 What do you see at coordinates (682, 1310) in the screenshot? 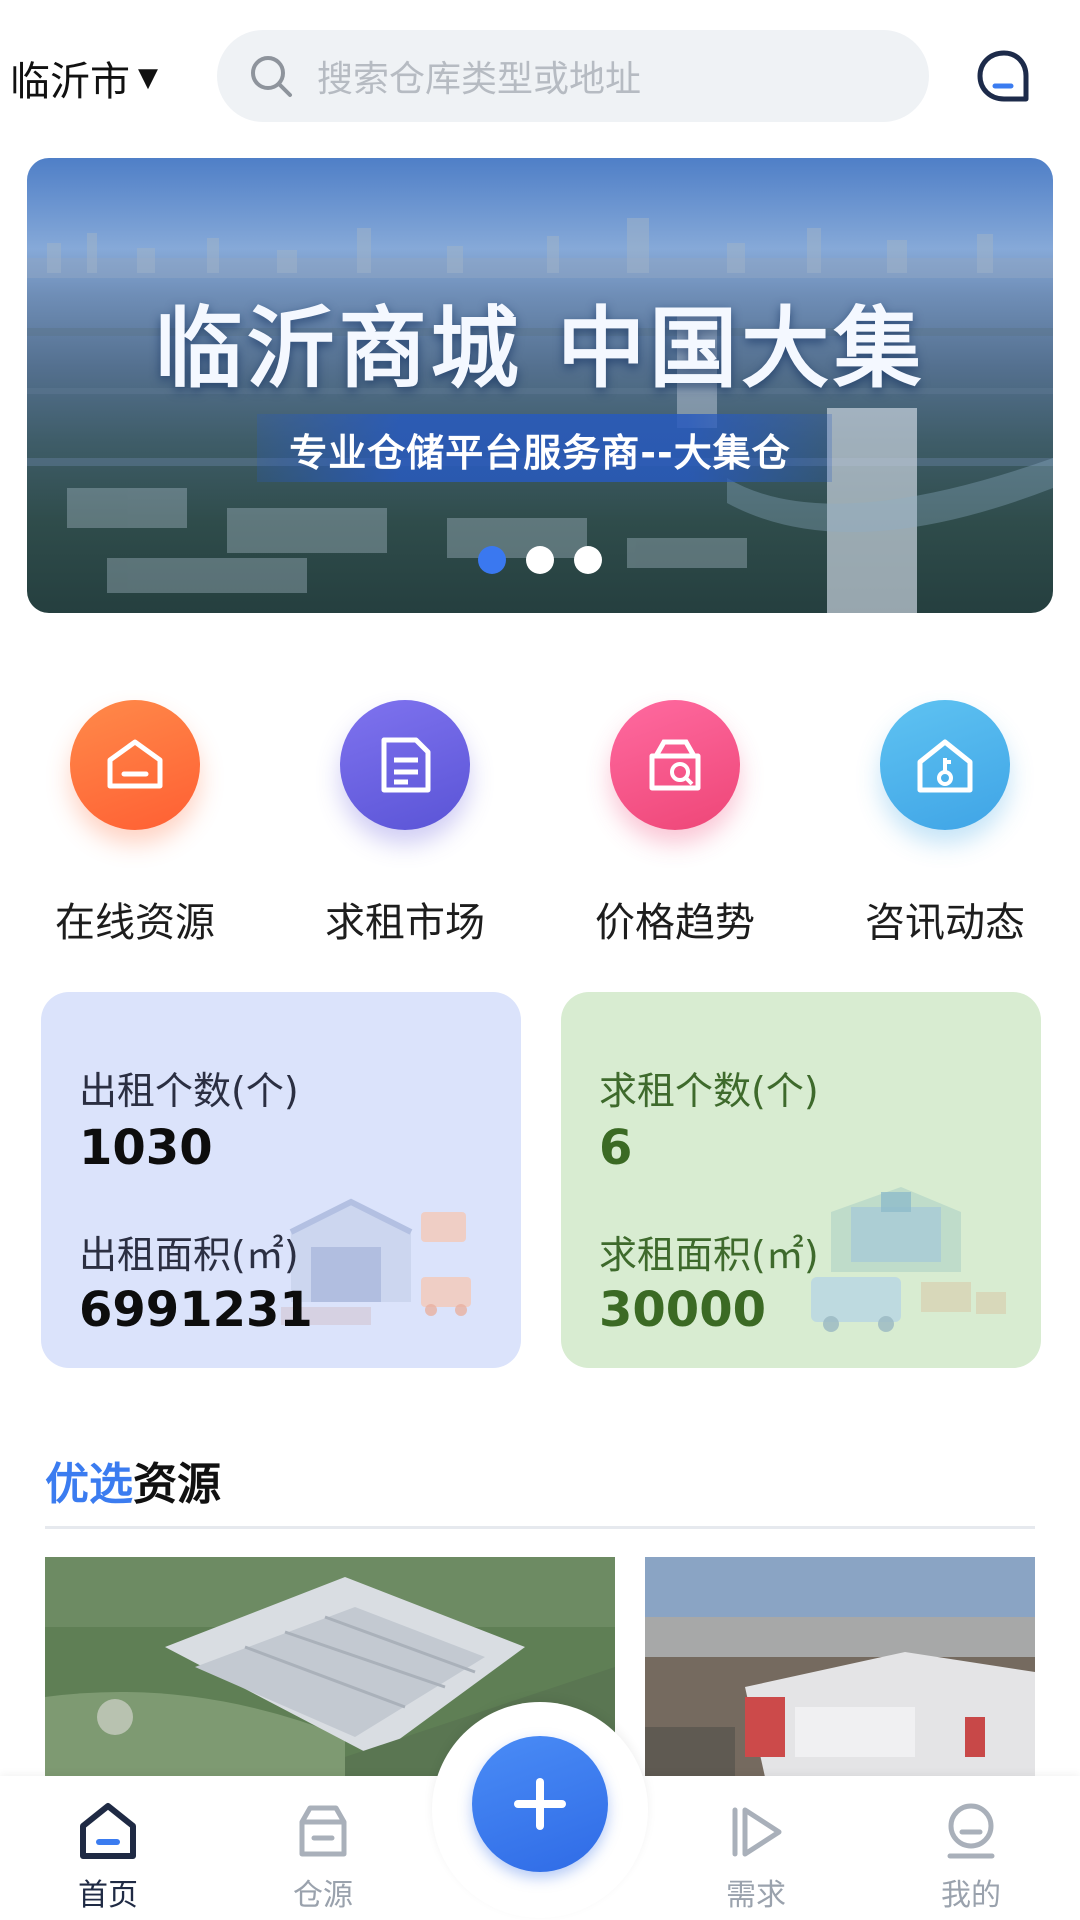
I see `seek-area-value: 30000` at bounding box center [682, 1310].